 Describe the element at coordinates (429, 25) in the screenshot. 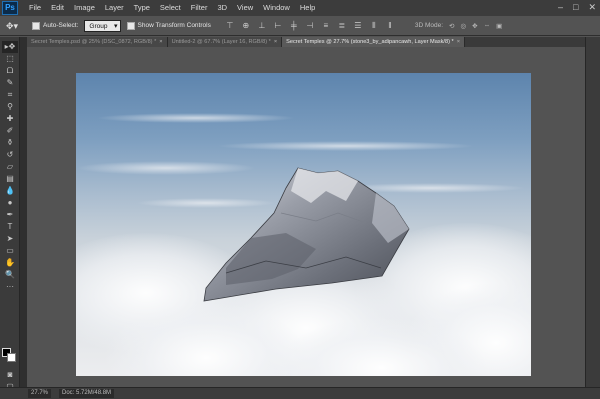

I see `3d-mode-label: 3D Mode:` at that location.